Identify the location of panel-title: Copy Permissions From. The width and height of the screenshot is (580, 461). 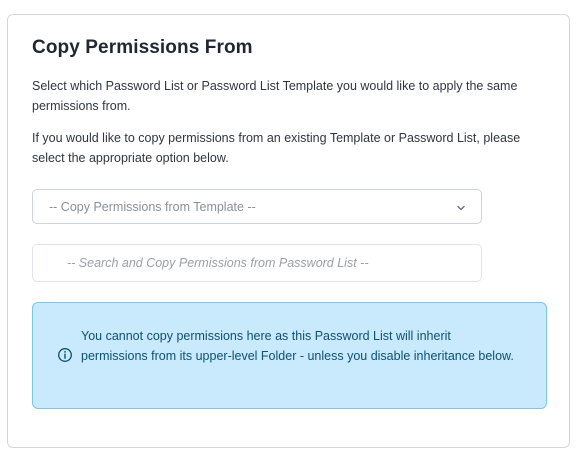
(142, 47).